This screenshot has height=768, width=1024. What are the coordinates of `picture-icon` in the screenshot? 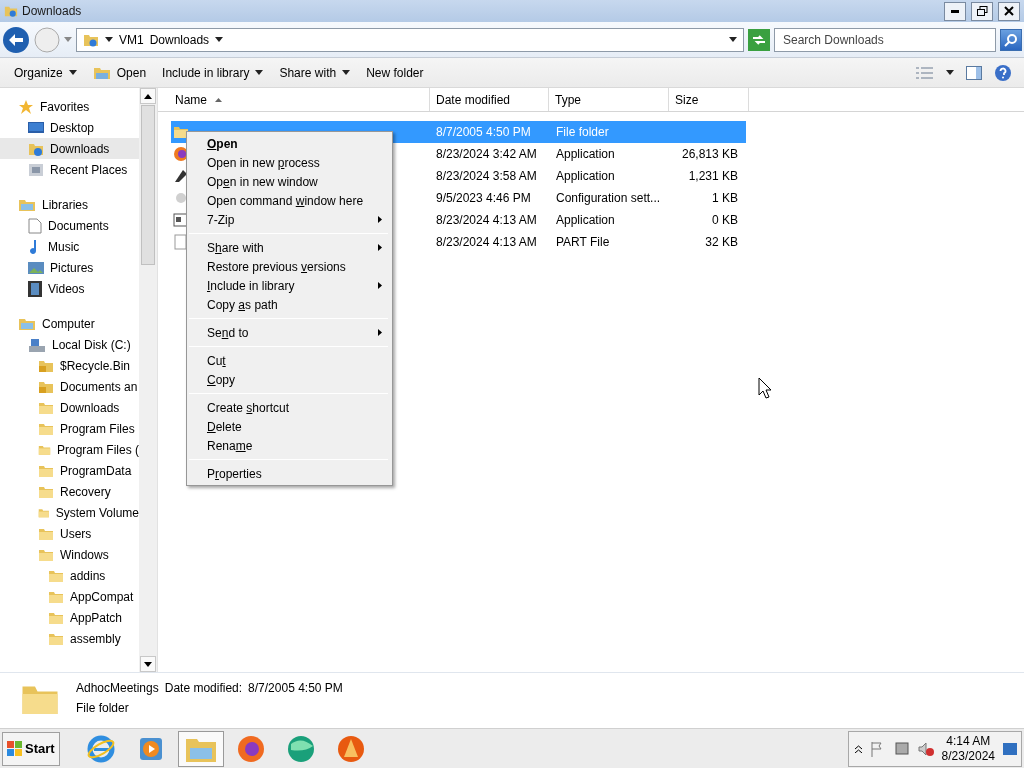 It's located at (36, 267).